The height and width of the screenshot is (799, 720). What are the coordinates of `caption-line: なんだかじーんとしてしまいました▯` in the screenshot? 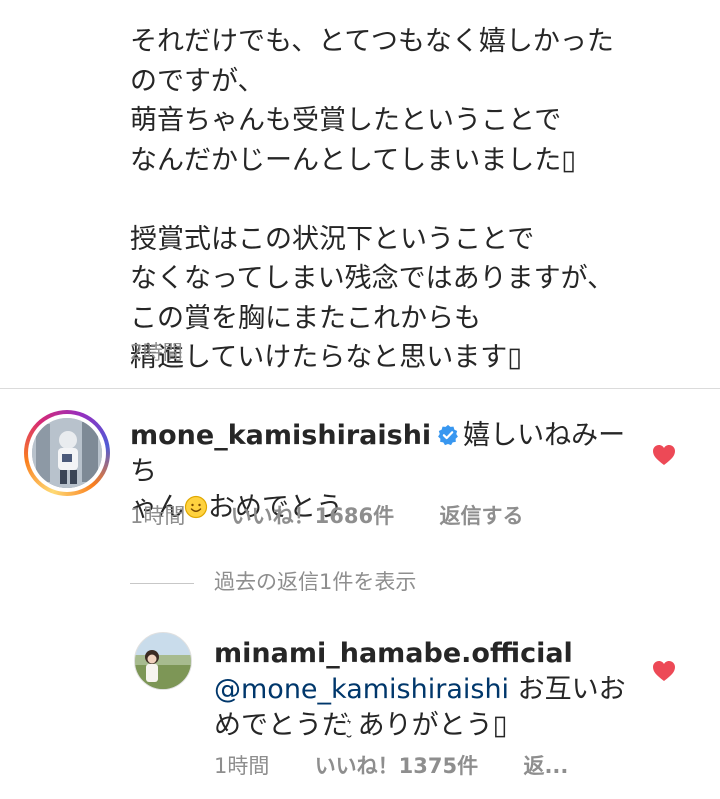 It's located at (353, 160).